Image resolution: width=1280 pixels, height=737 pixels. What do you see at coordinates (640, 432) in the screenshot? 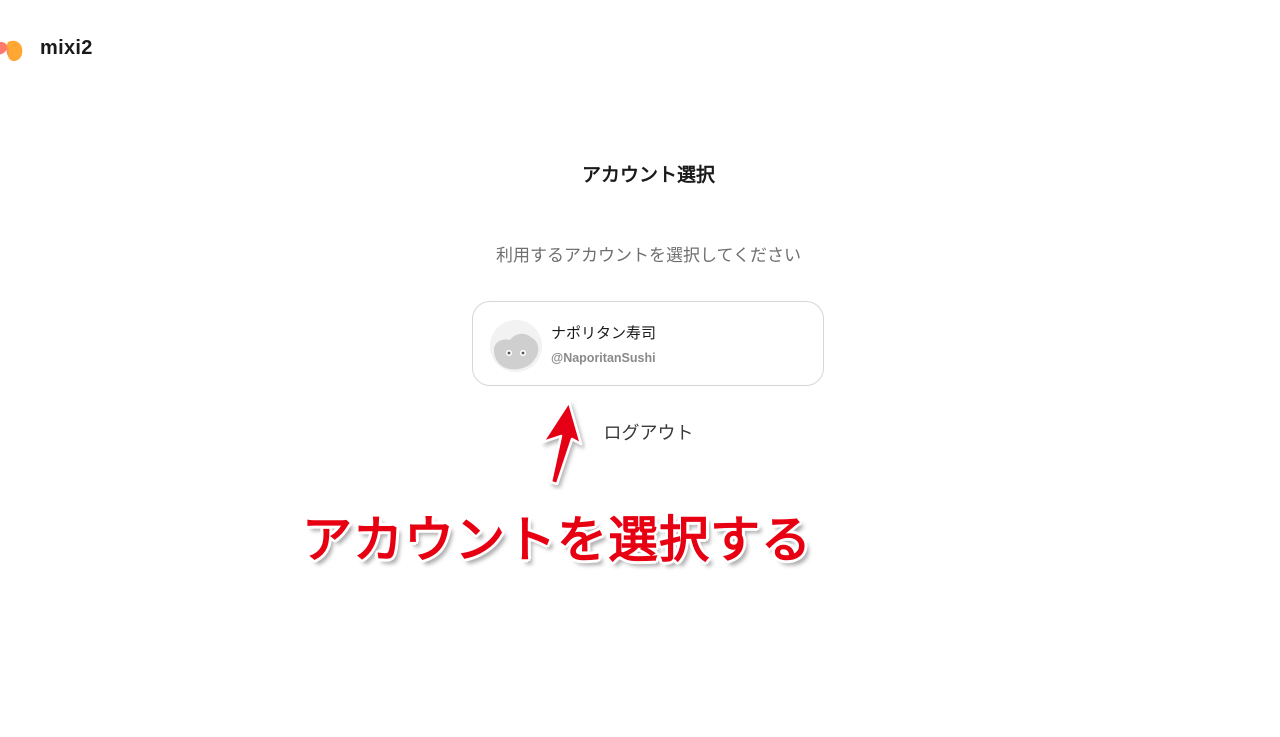
I see `logout-link: ログアウト` at bounding box center [640, 432].